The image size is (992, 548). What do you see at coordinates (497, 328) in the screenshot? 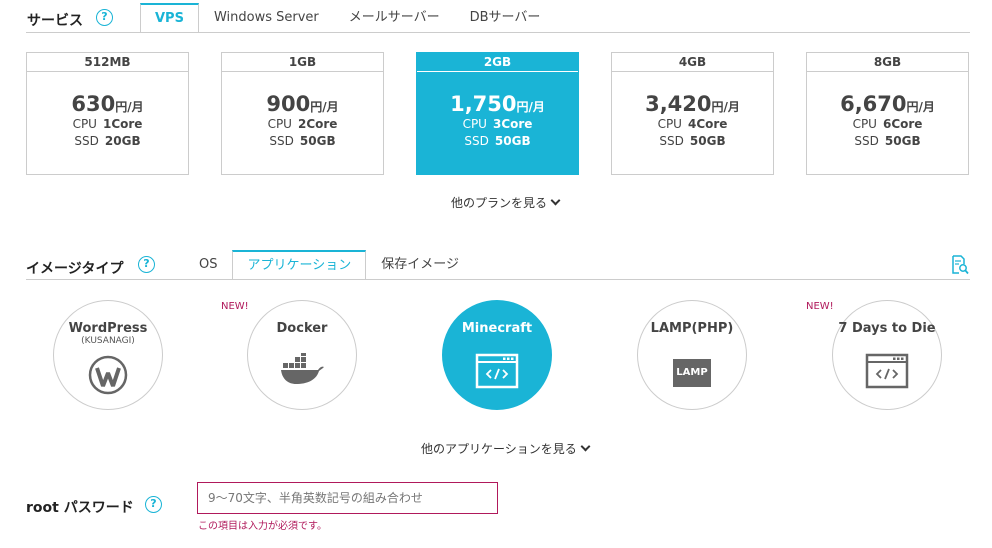
I see `app-name: Minecraft` at bounding box center [497, 328].